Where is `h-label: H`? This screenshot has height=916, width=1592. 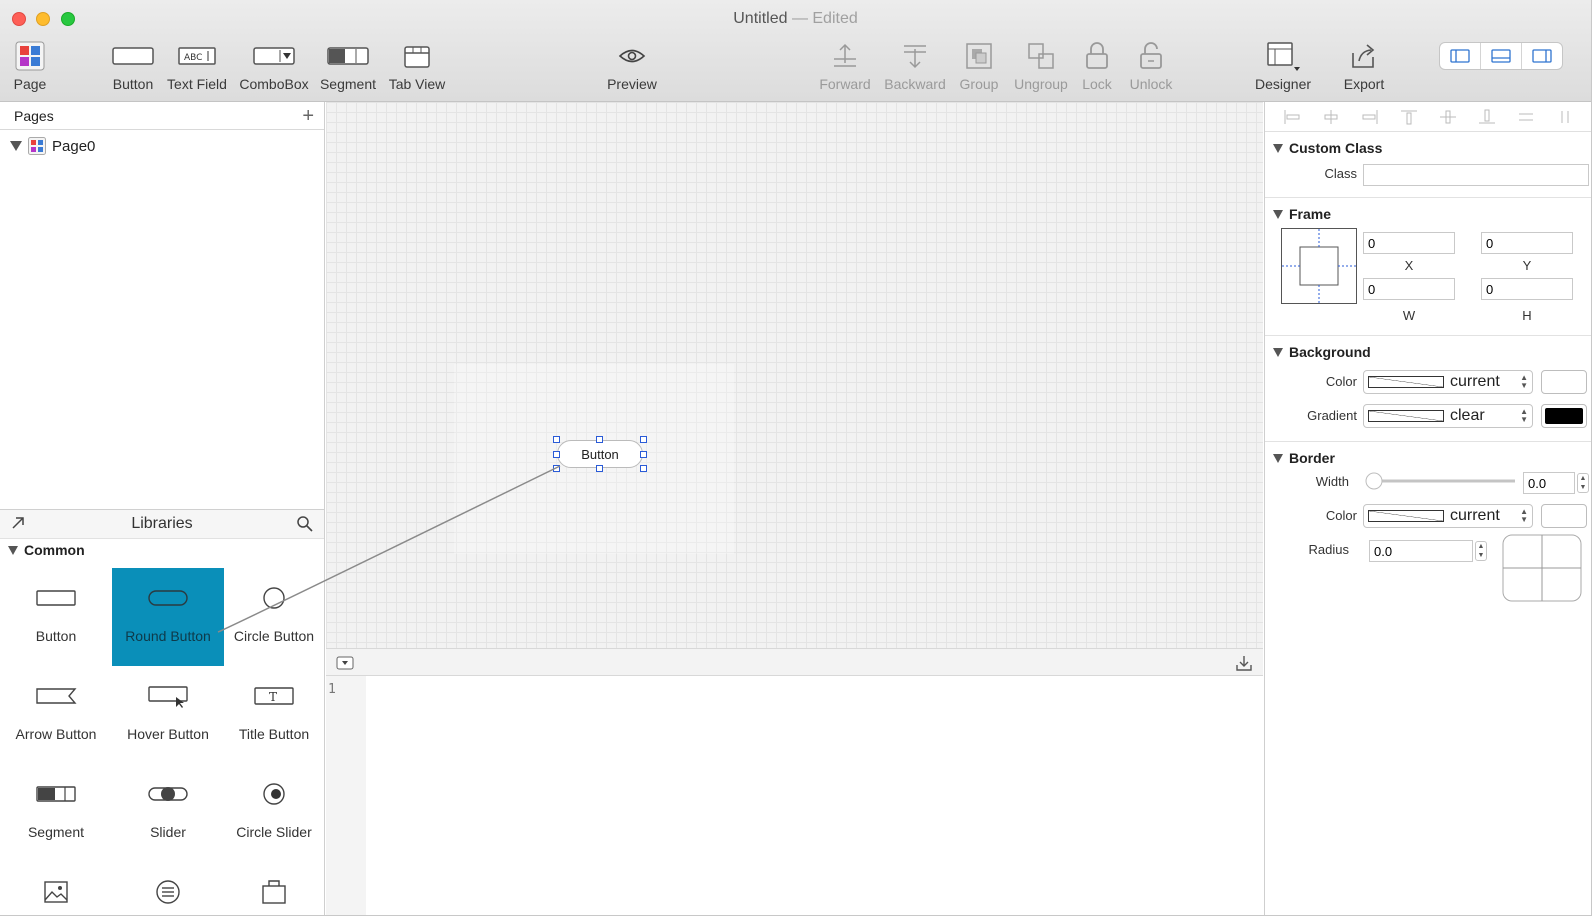 h-label: H is located at coordinates (1527, 315).